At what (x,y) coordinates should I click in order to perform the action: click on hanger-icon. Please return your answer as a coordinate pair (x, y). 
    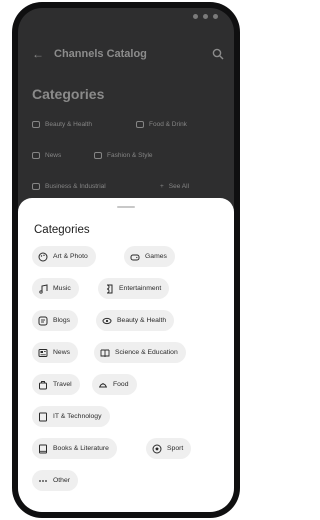
    Looking at the image, I should click on (98, 155).